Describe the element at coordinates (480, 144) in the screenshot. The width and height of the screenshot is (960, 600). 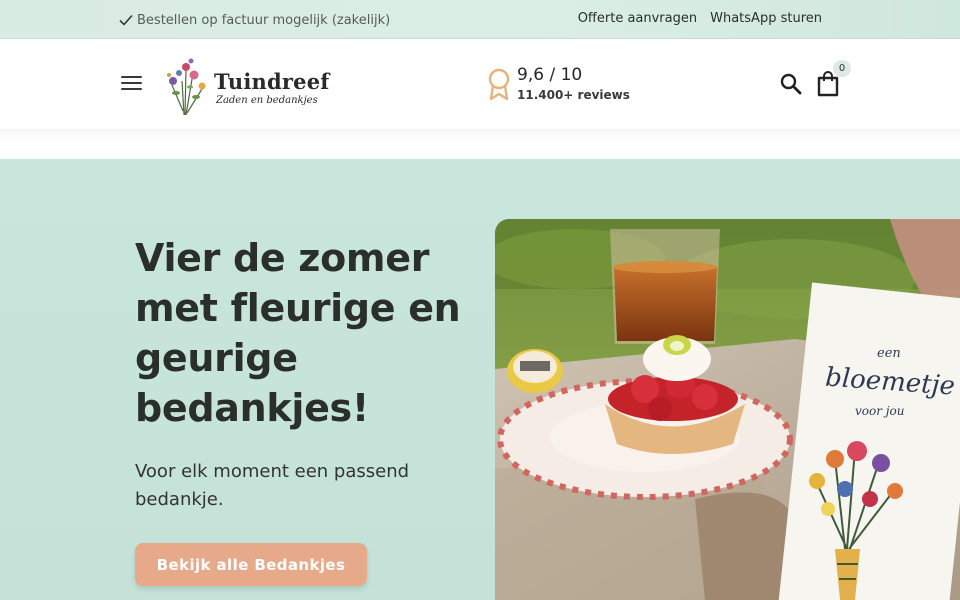
I see `header-divider` at that location.